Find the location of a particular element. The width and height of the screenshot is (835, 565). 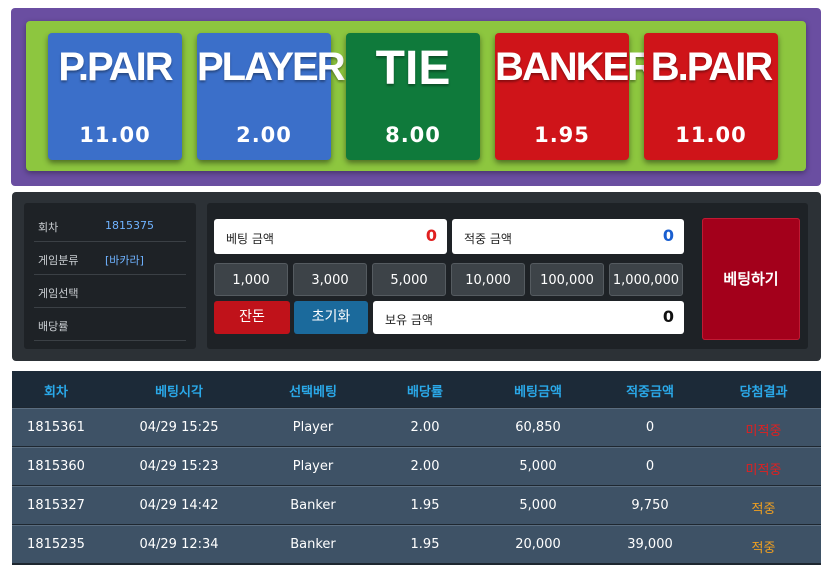

table-header: 회차 베팅시각 선택베팅 배당률 베팅금액 적중금액 당첨결과 is located at coordinates (416, 389).